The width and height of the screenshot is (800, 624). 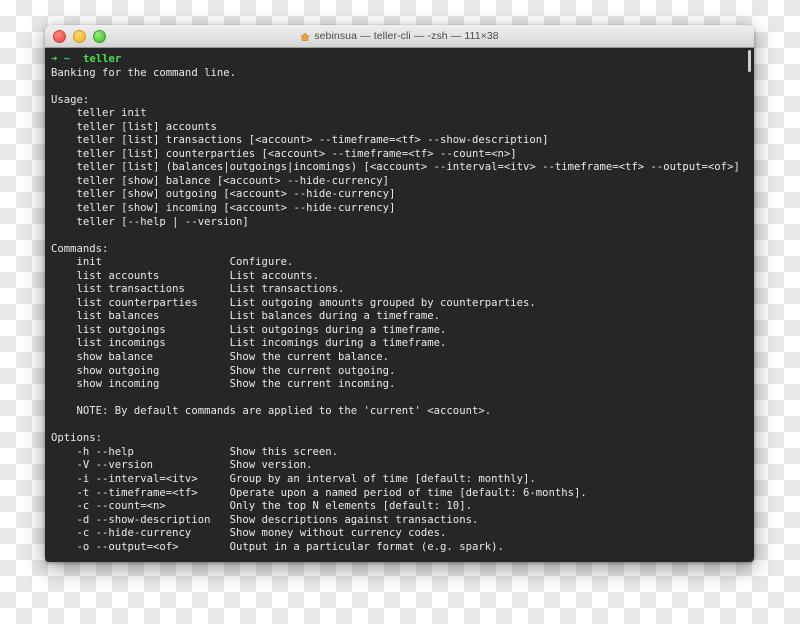 I want to click on home-icon, so click(x=305, y=37).